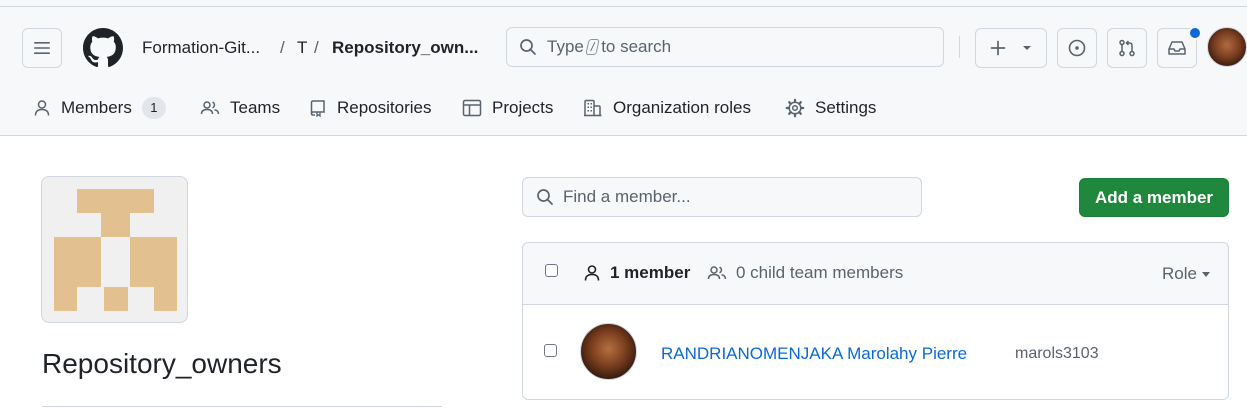 The image size is (1247, 410). Describe the element at coordinates (153, 108) in the screenshot. I see `members-counter: 1` at that location.